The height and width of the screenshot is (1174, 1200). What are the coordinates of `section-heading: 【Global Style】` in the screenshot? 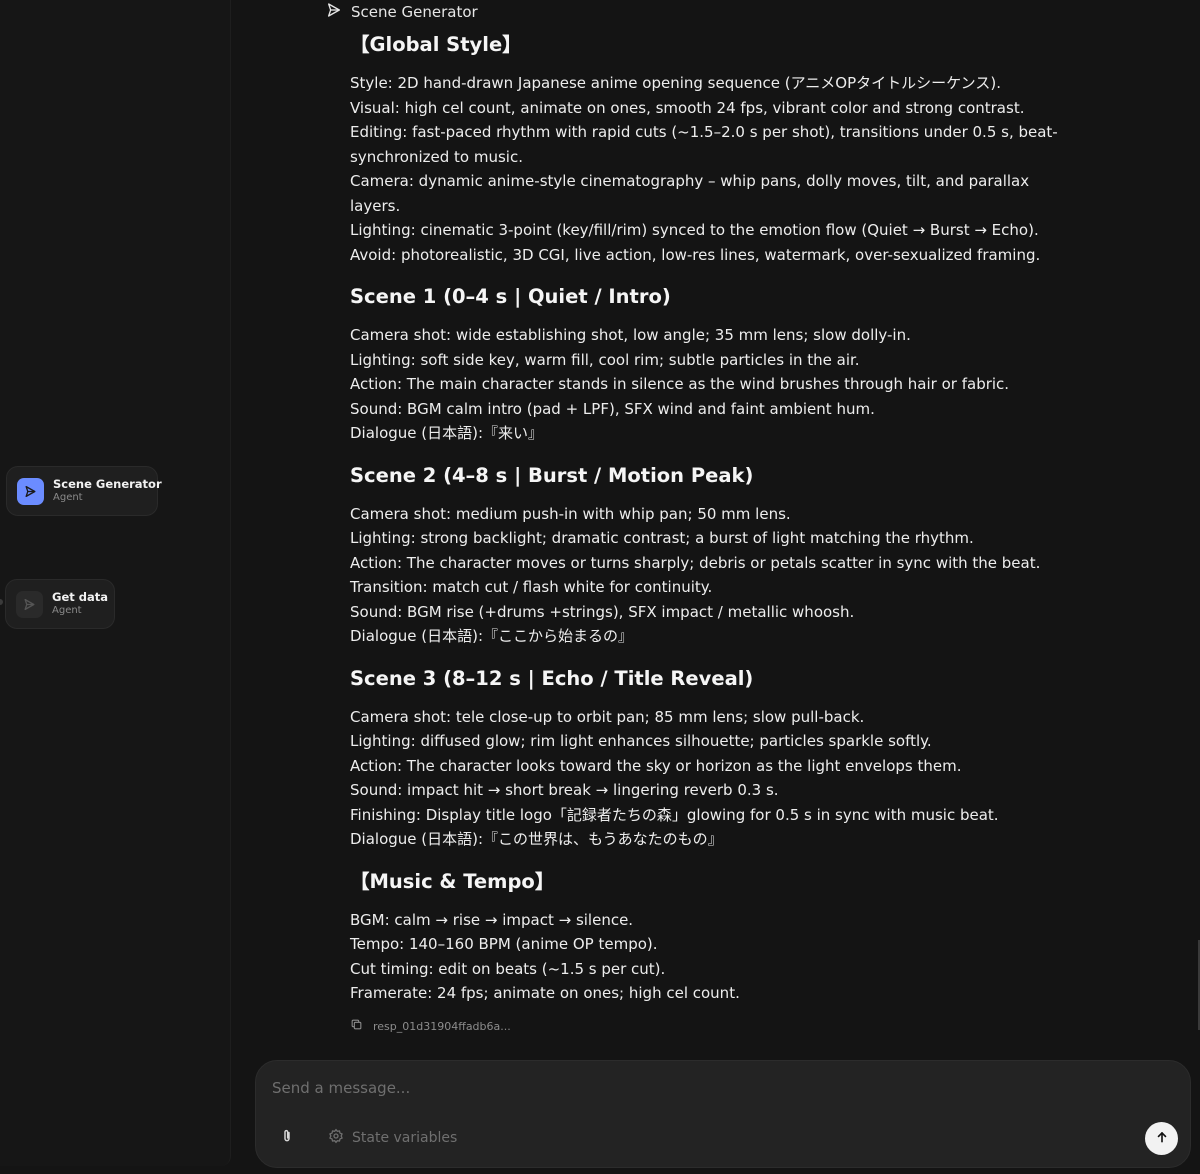 It's located at (436, 44).